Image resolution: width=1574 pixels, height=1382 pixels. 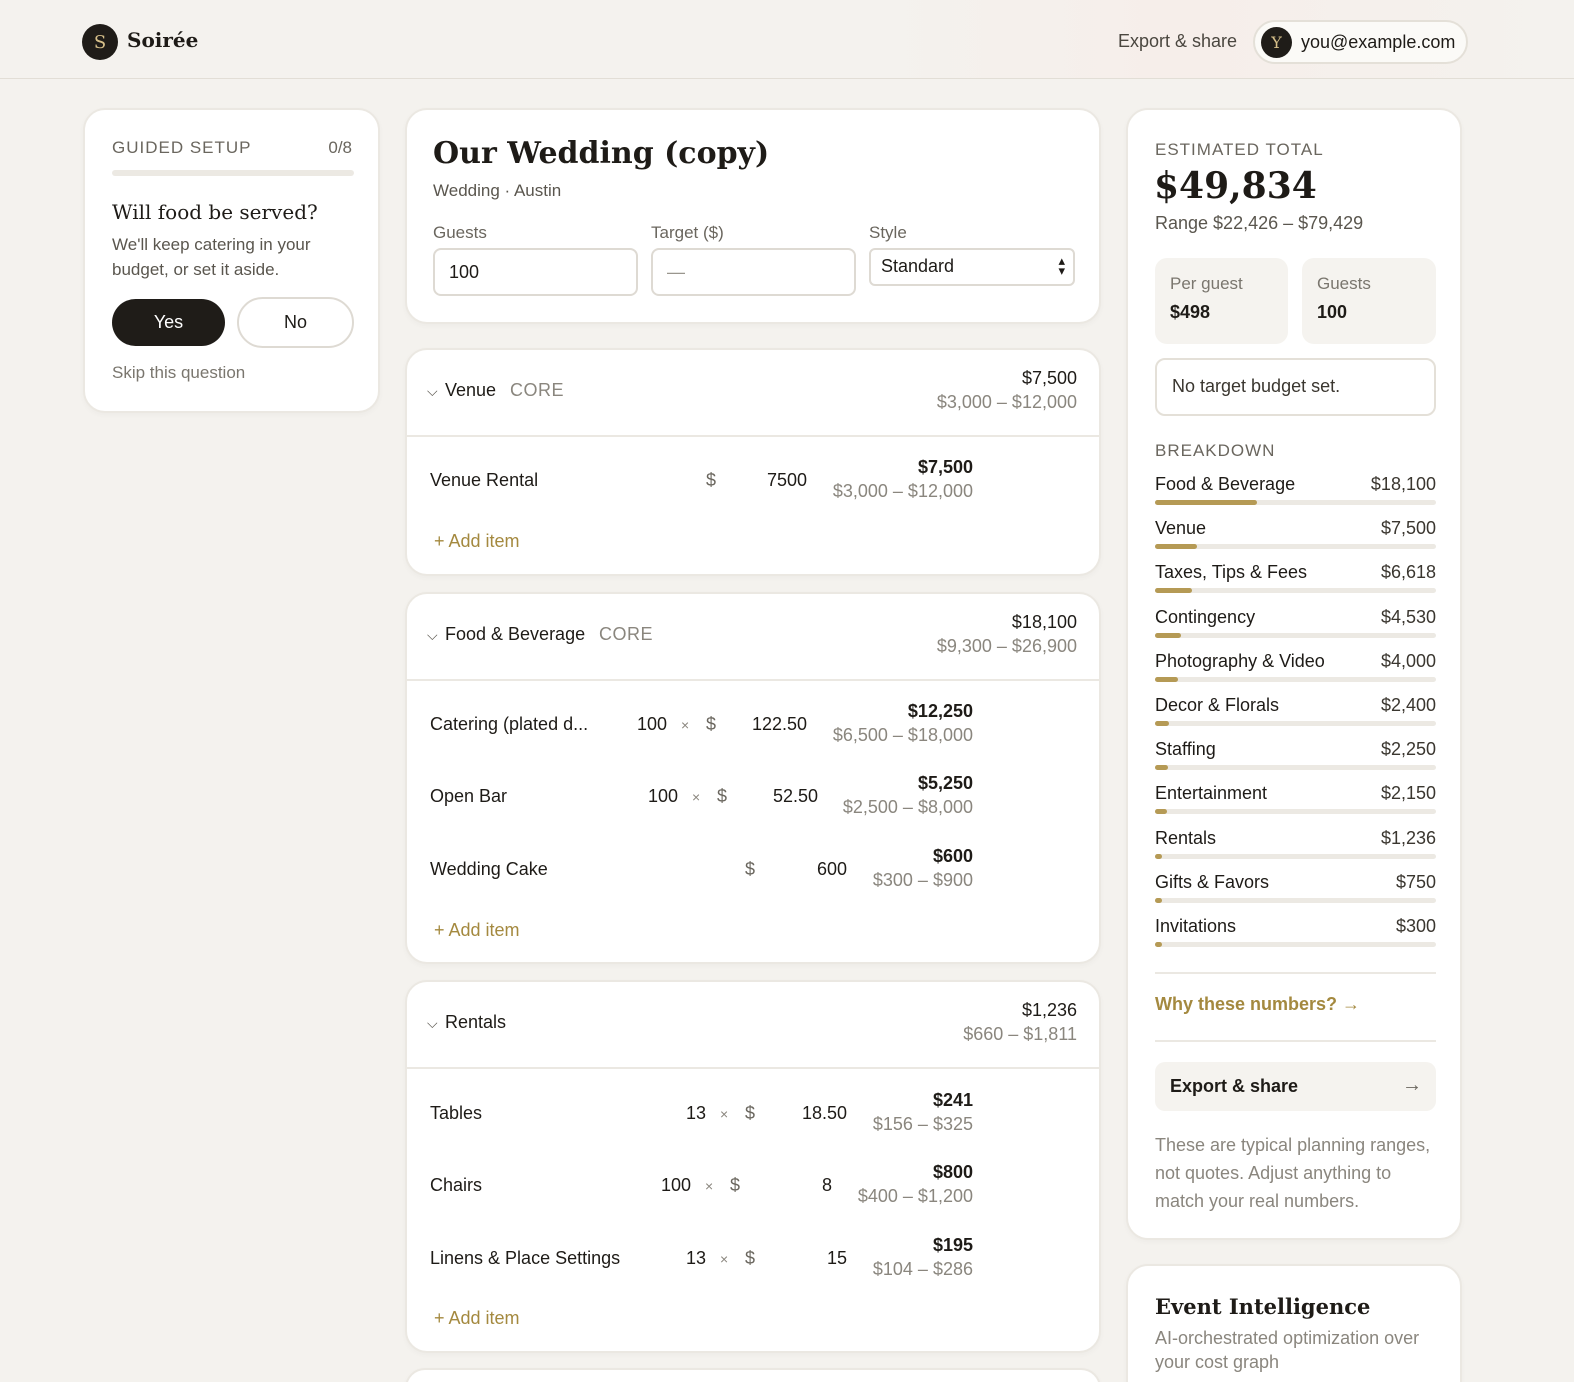 I want to click on breakdown-name: Taxes, Tips & Fees, so click(x=1231, y=572).